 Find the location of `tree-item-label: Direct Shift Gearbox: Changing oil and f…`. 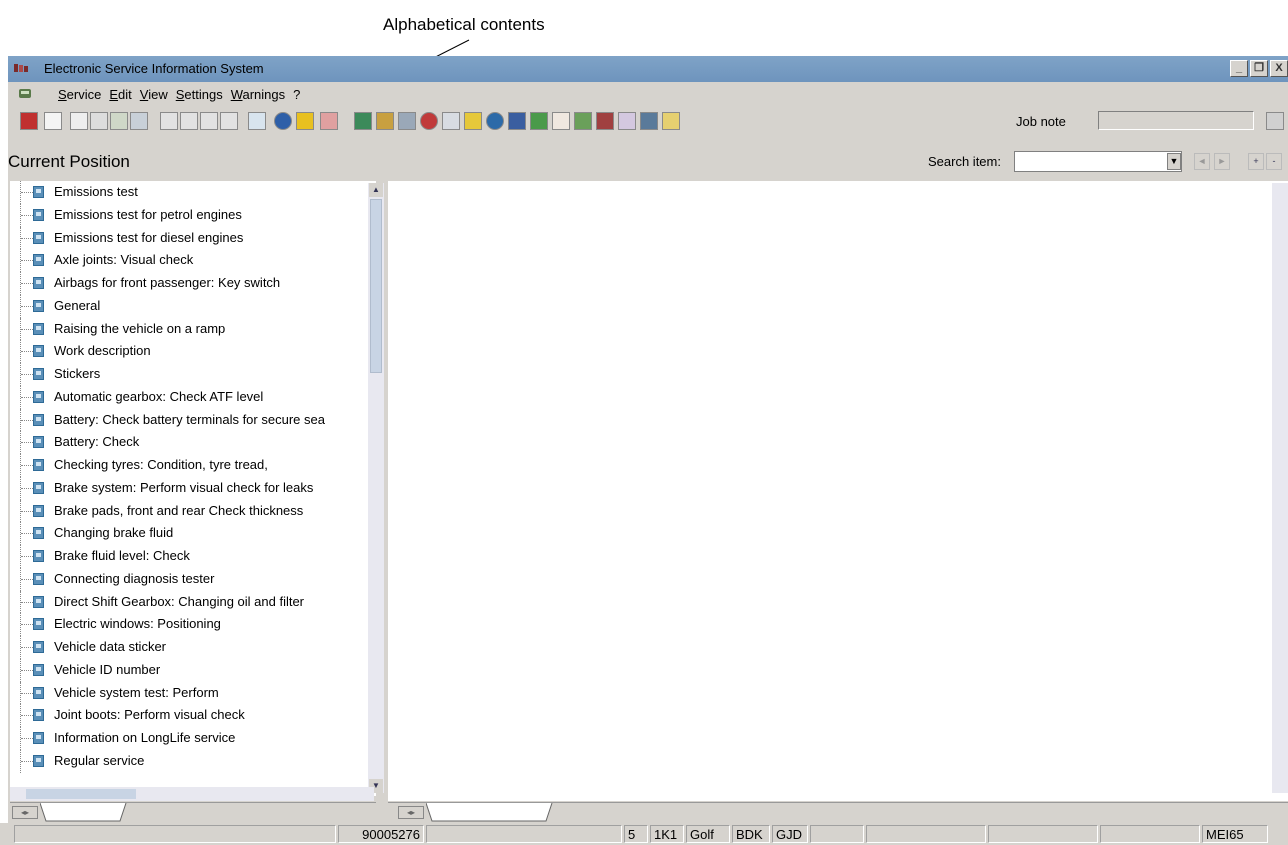

tree-item-label: Direct Shift Gearbox: Changing oil and f… is located at coordinates (179, 601).